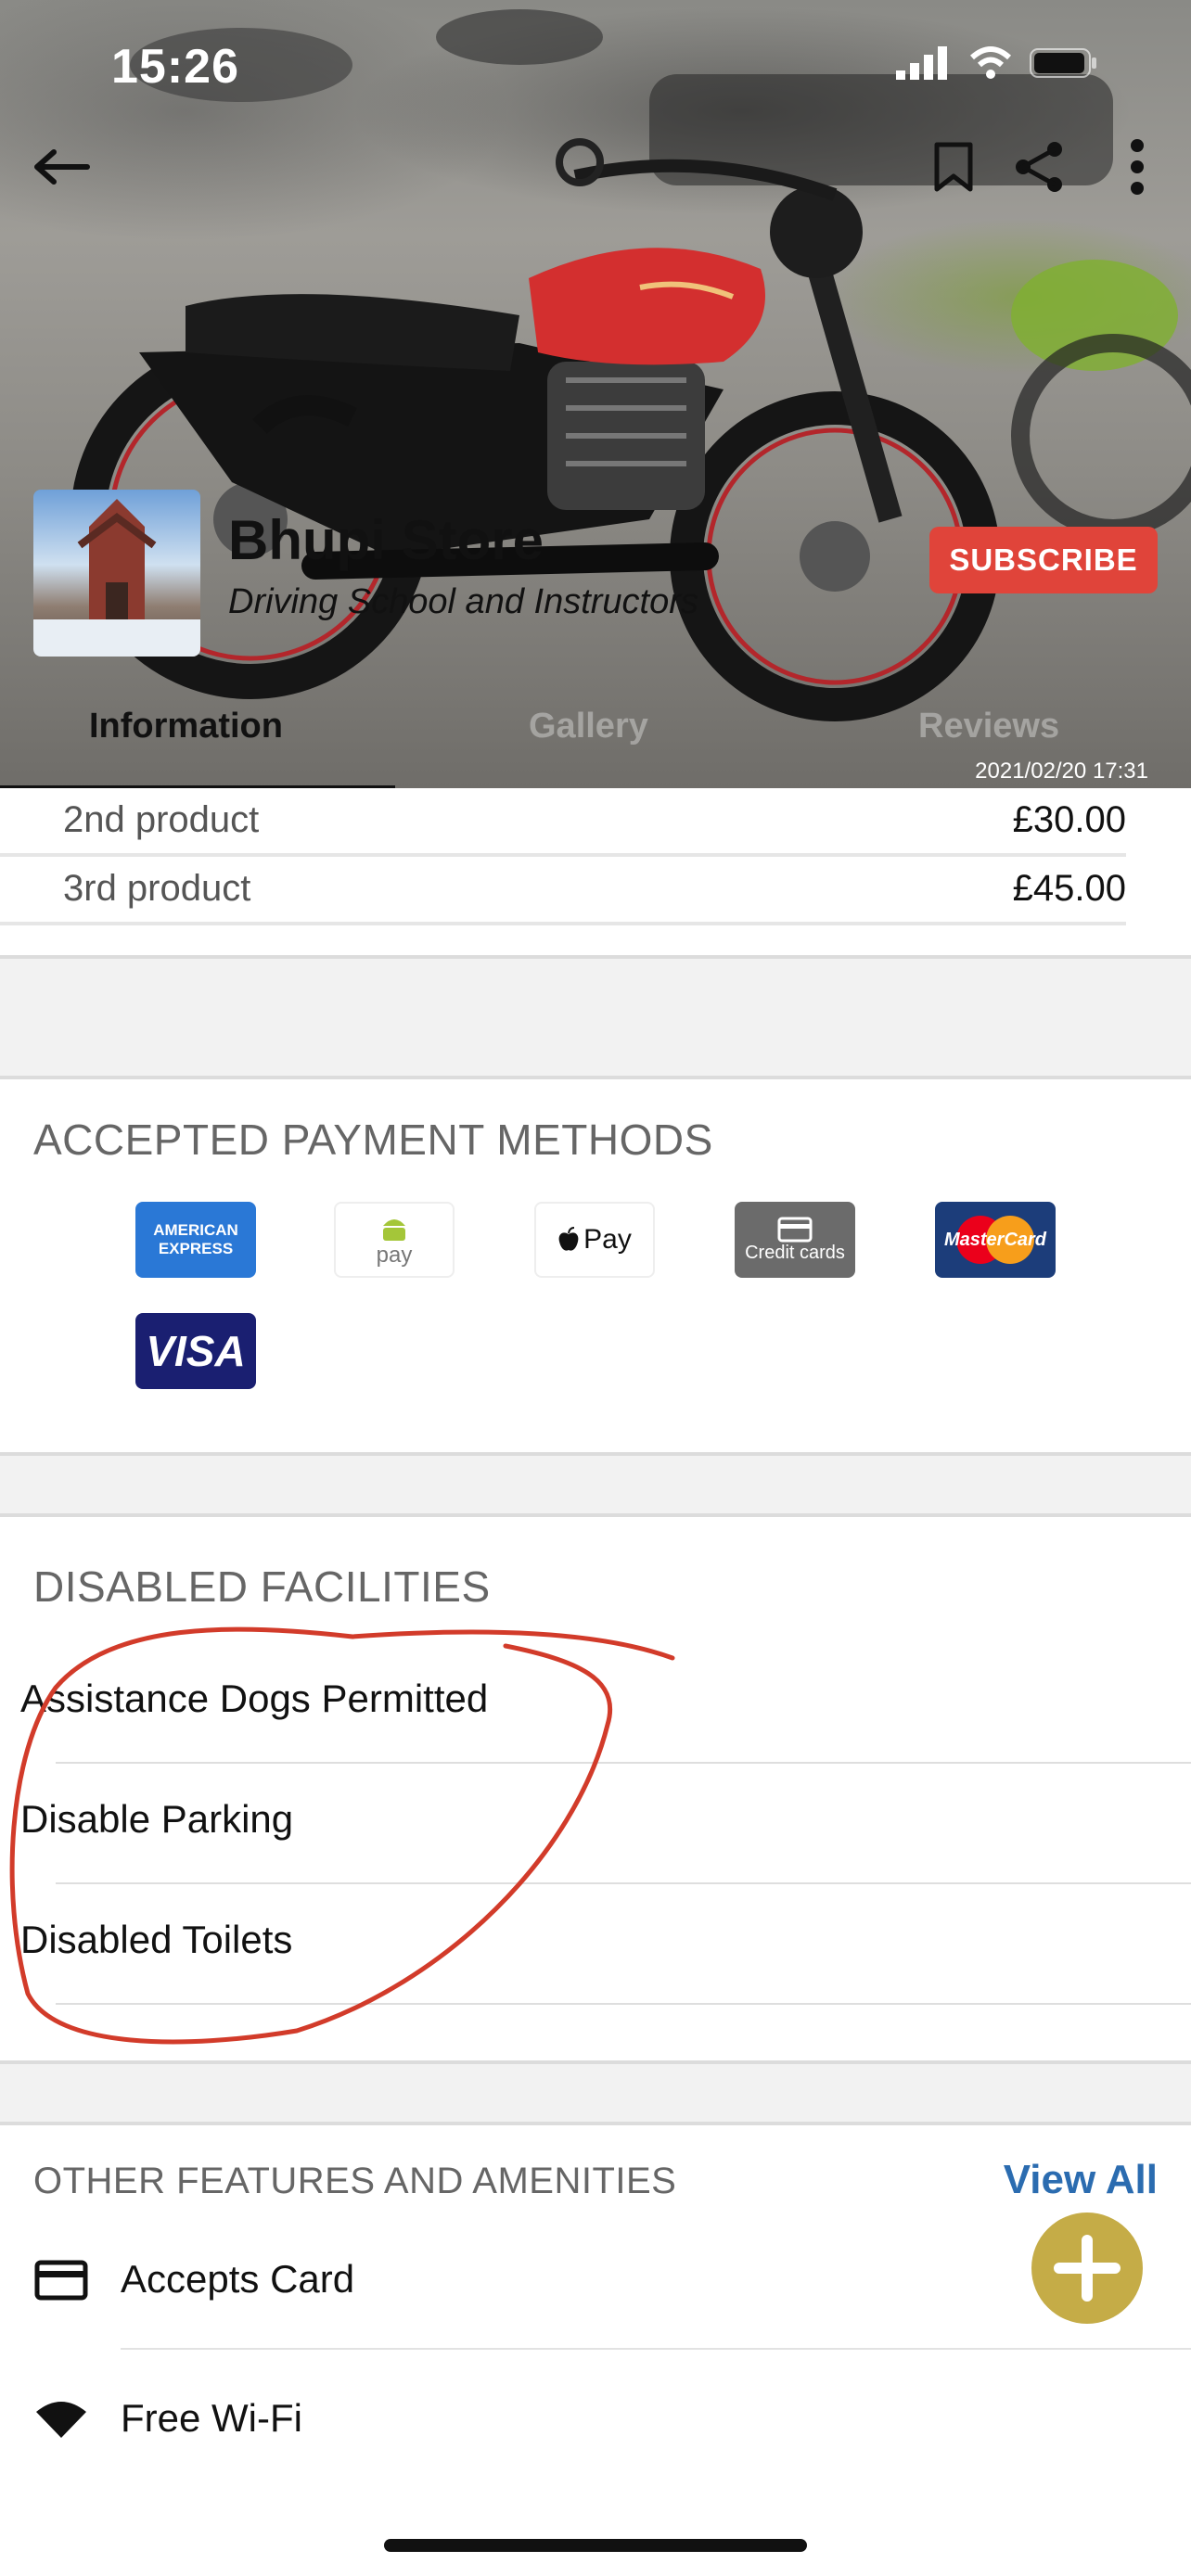  Describe the element at coordinates (373, 1140) in the screenshot. I see `payment-methods-title: ACCEPTED PAYMENT METHODS` at that location.